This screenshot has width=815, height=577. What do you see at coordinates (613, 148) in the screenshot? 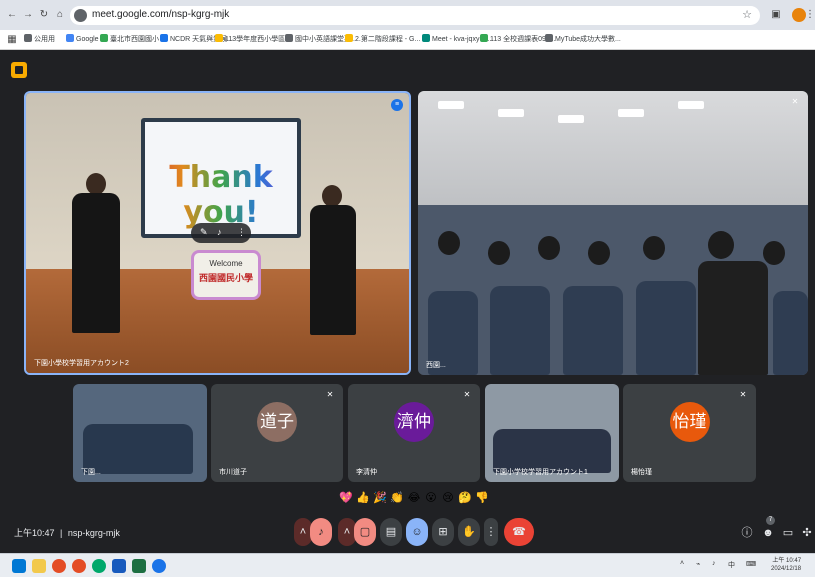
I see `auditorium-ceiling` at bounding box center [613, 148].